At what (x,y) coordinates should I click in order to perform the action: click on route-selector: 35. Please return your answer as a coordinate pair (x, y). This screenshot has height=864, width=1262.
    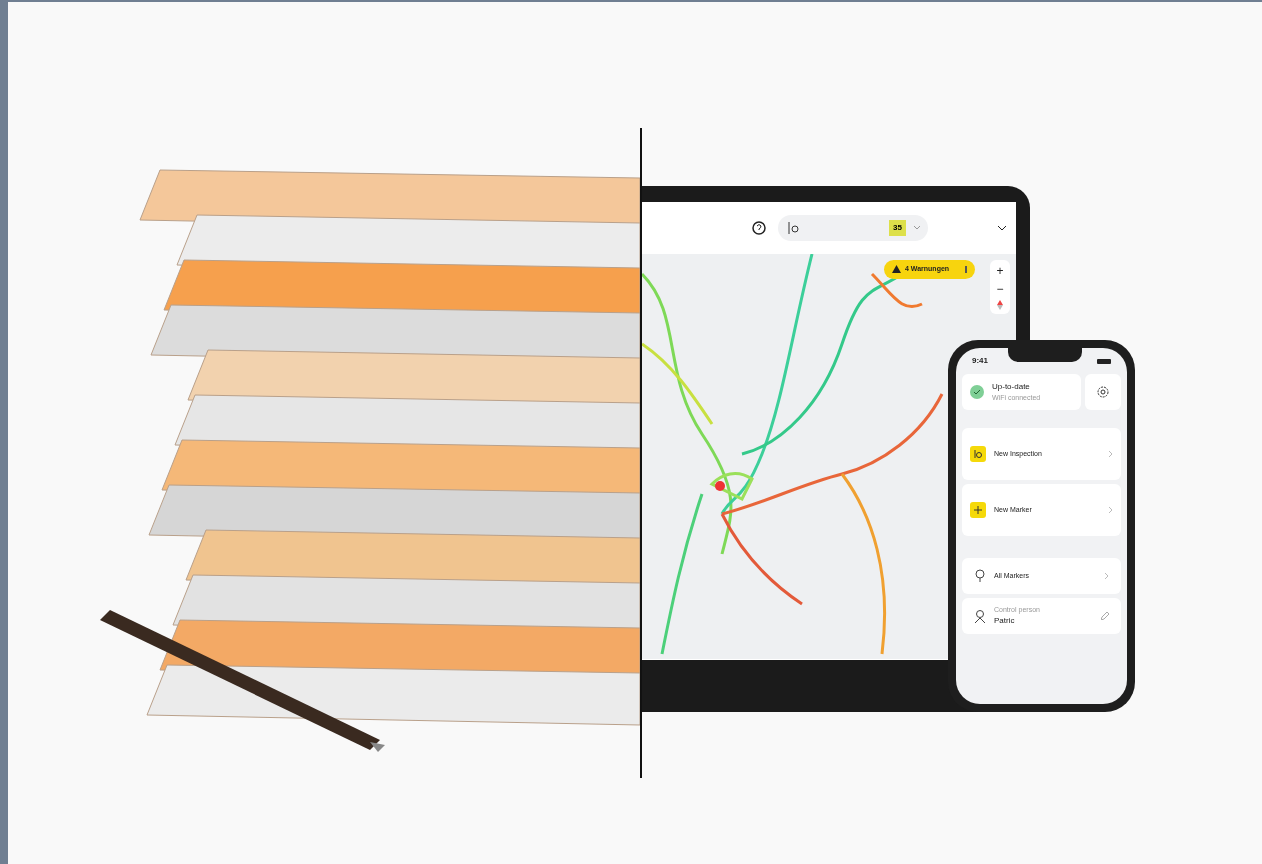
    Looking at the image, I should click on (853, 228).